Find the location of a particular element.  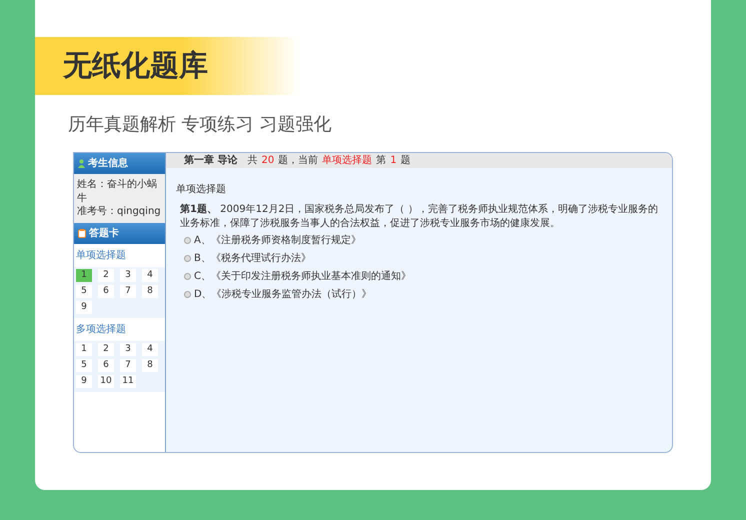

chapter-title: 第一章 导论 is located at coordinates (211, 160).